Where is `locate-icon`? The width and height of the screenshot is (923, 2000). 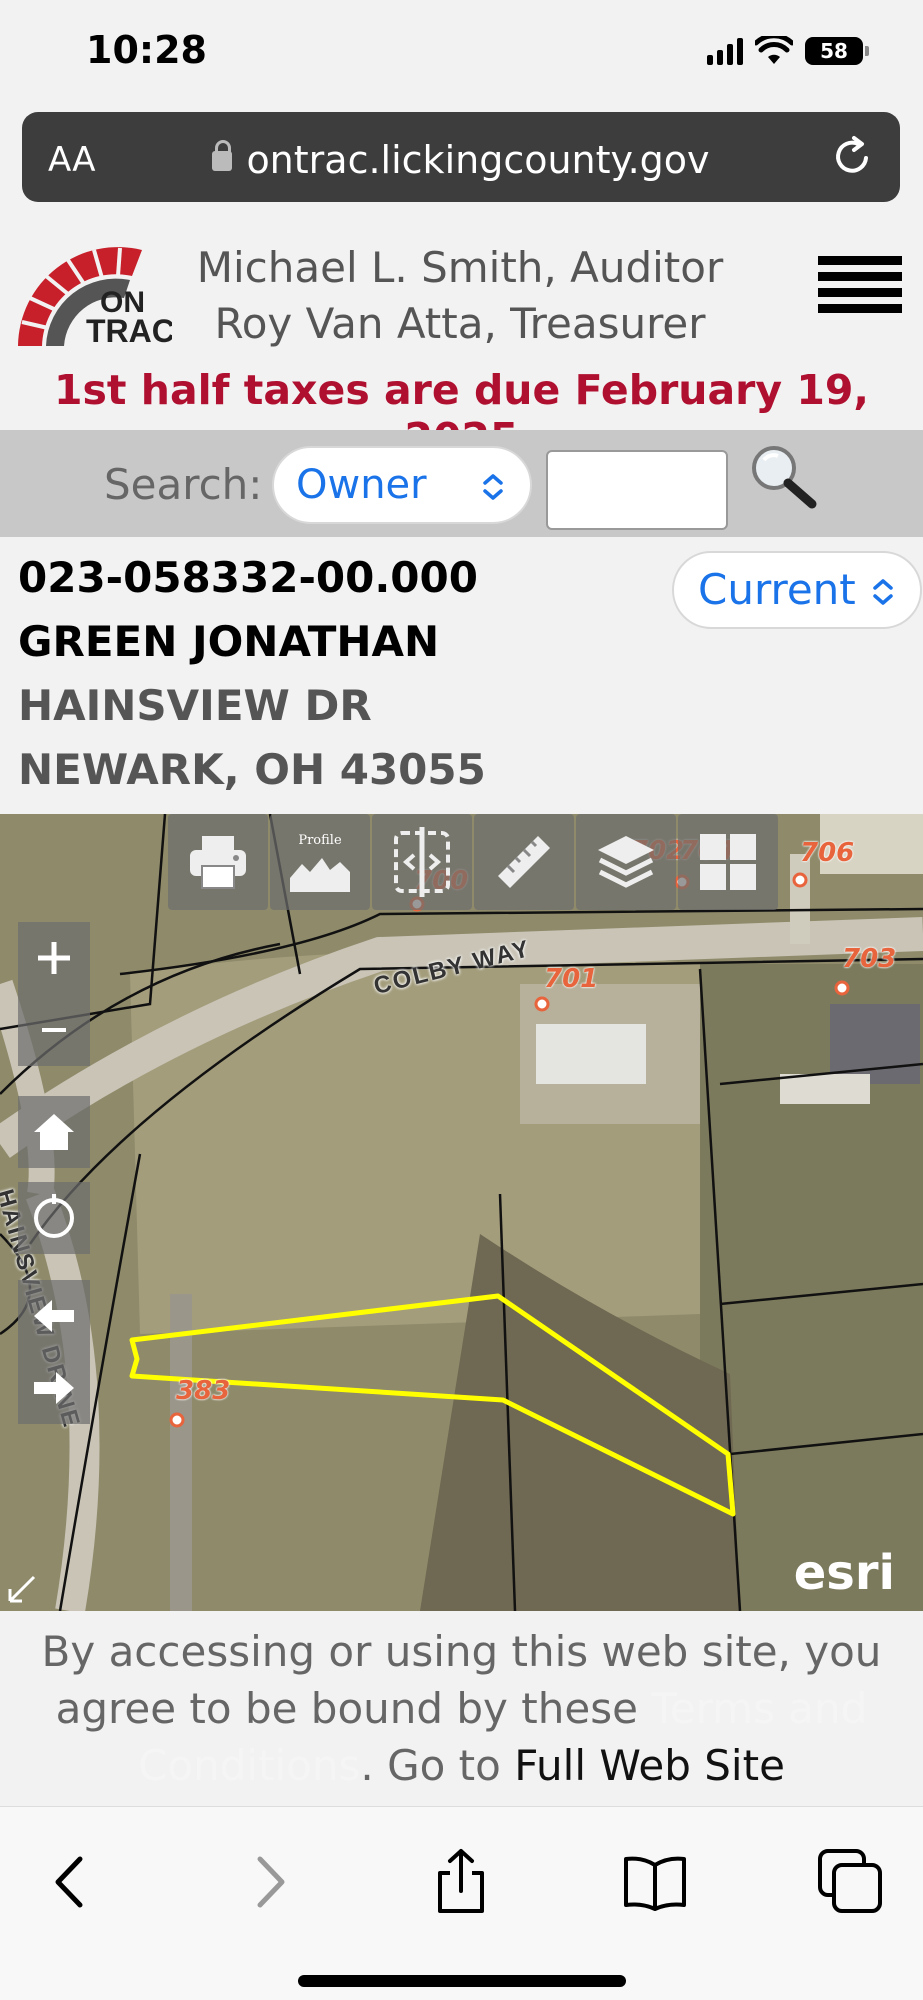
locate-icon is located at coordinates (54, 1216).